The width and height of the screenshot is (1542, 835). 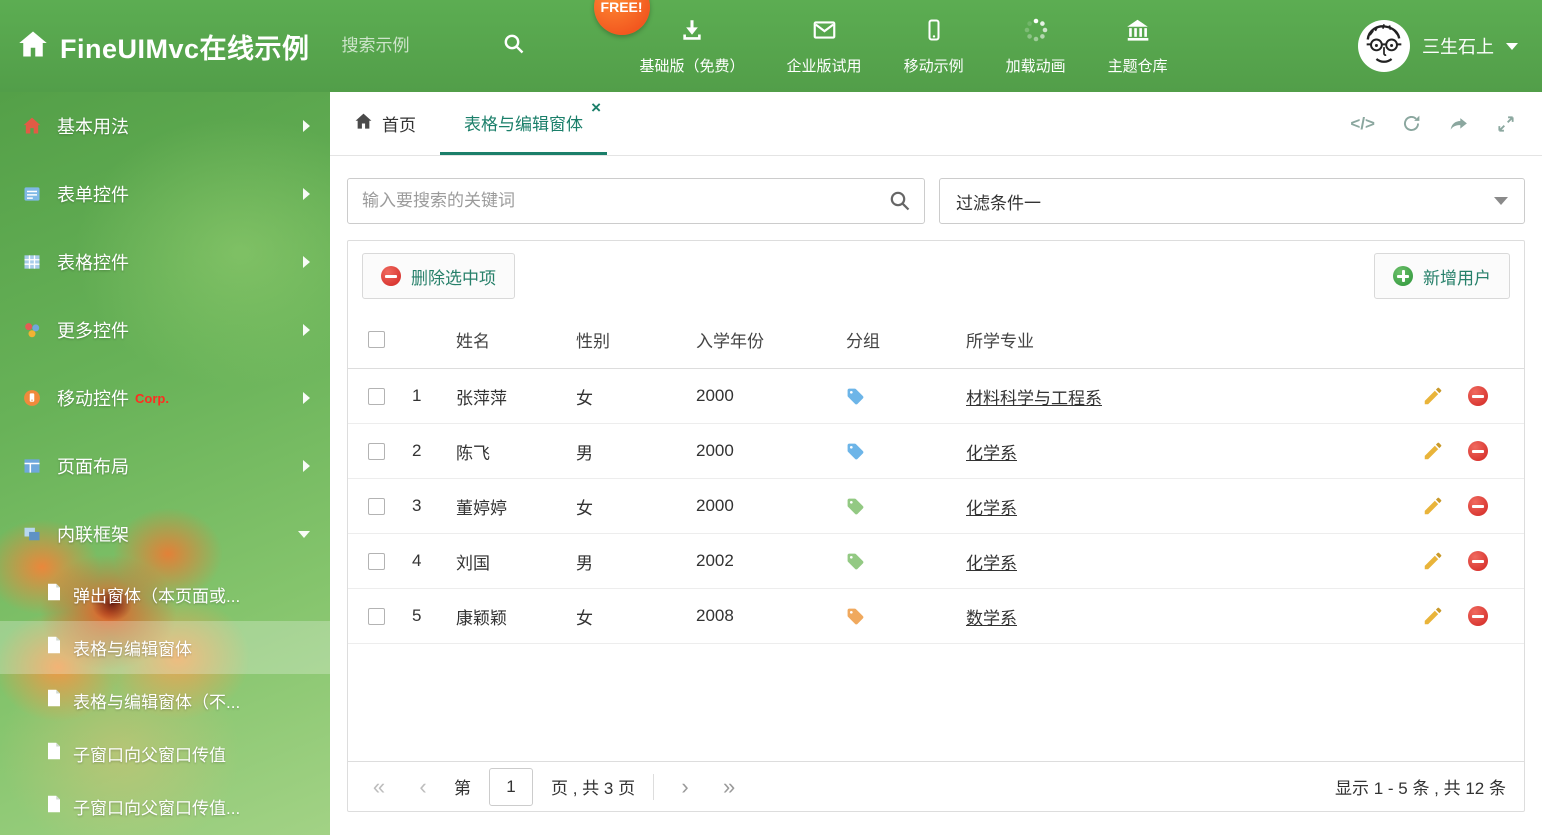 What do you see at coordinates (636, 339) in the screenshot?
I see `column-header-gender: 性别` at bounding box center [636, 339].